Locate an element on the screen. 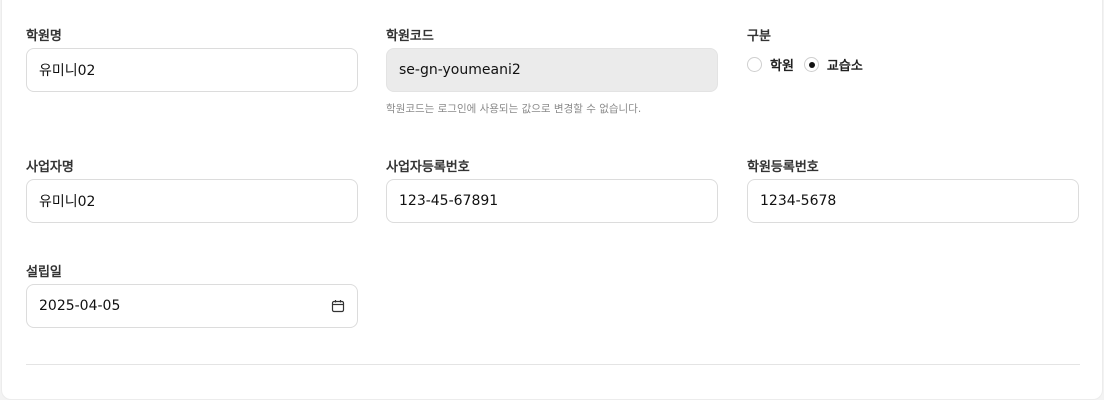 The width and height of the screenshot is (1104, 400). business-name-input: 유미니02 is located at coordinates (192, 201).